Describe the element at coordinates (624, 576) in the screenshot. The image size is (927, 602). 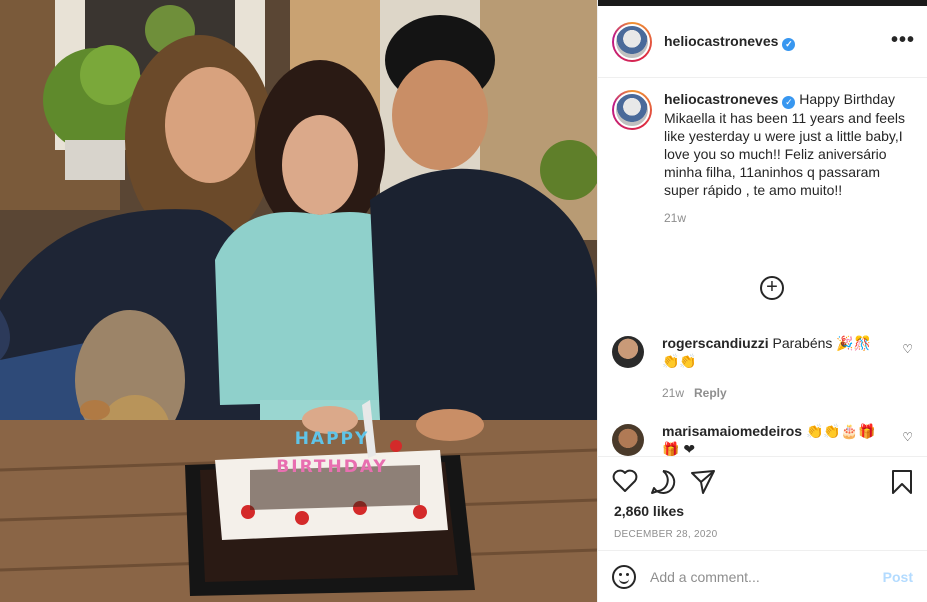
I see `emoji-icon` at that location.